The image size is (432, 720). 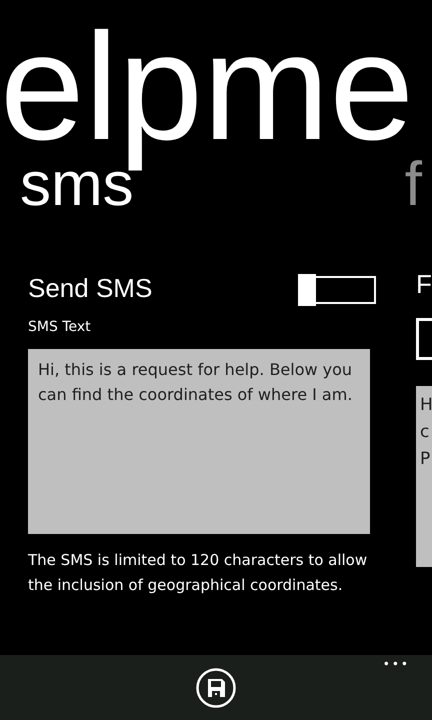 I want to click on note-text: The SMS is limited to 120 characters to allow the inclusion of geographical coordinates., so click(x=198, y=573).